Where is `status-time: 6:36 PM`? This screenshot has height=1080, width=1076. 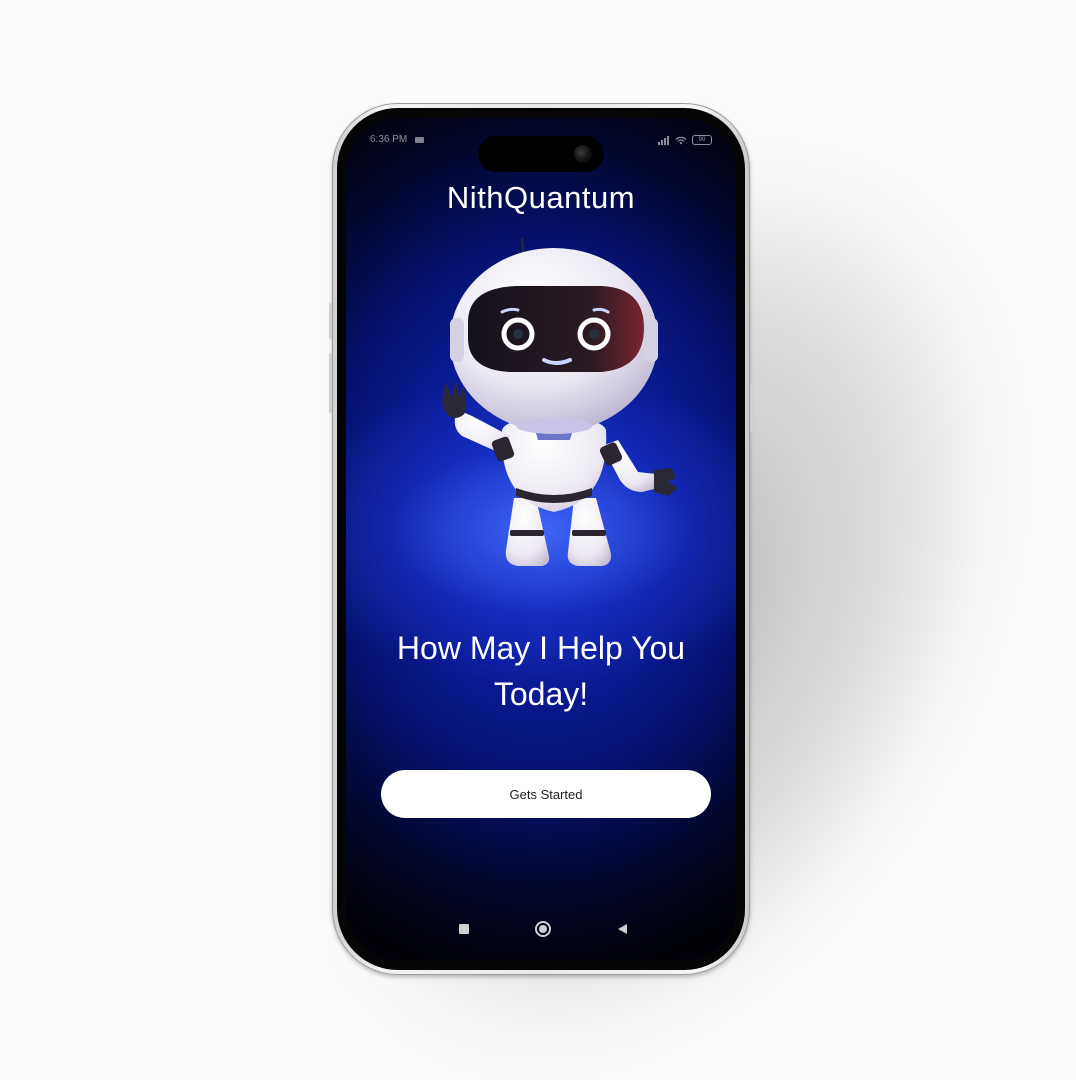
status-time: 6:36 PM is located at coordinates (389, 139).